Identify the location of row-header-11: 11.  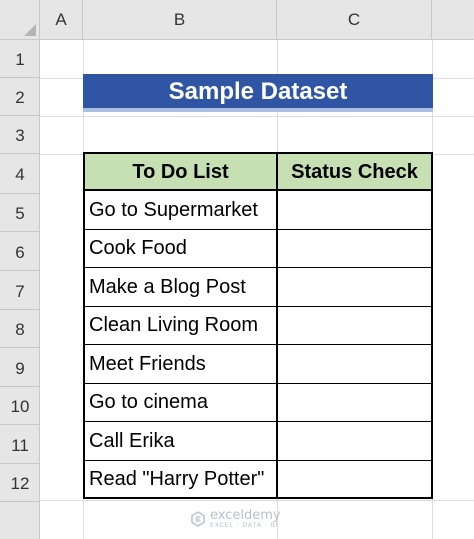
(20, 444).